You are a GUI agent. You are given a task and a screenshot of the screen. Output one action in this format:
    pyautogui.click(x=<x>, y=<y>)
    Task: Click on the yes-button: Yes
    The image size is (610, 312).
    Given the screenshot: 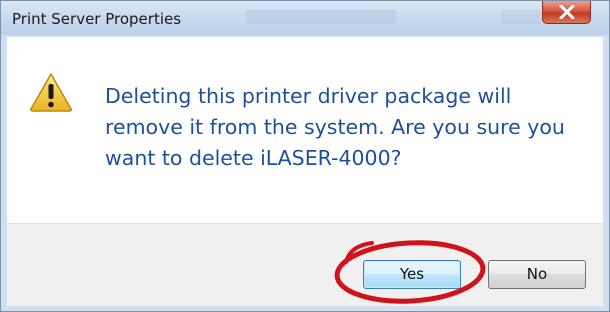 What is the action you would take?
    pyautogui.click(x=412, y=274)
    